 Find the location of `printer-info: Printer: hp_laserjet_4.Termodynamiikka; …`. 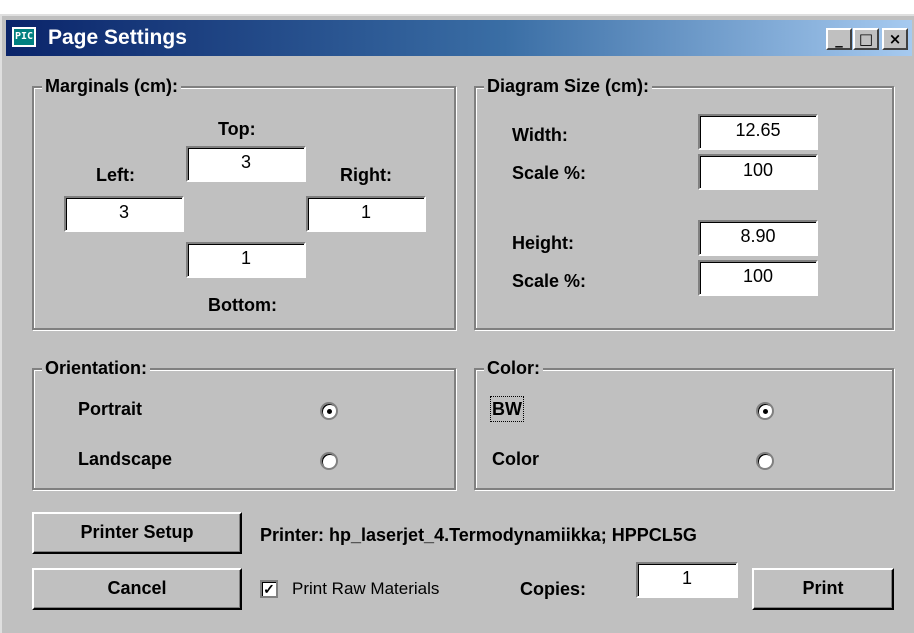

printer-info: Printer: hp_laserjet_4.Termodynamiikka; … is located at coordinates (478, 535).